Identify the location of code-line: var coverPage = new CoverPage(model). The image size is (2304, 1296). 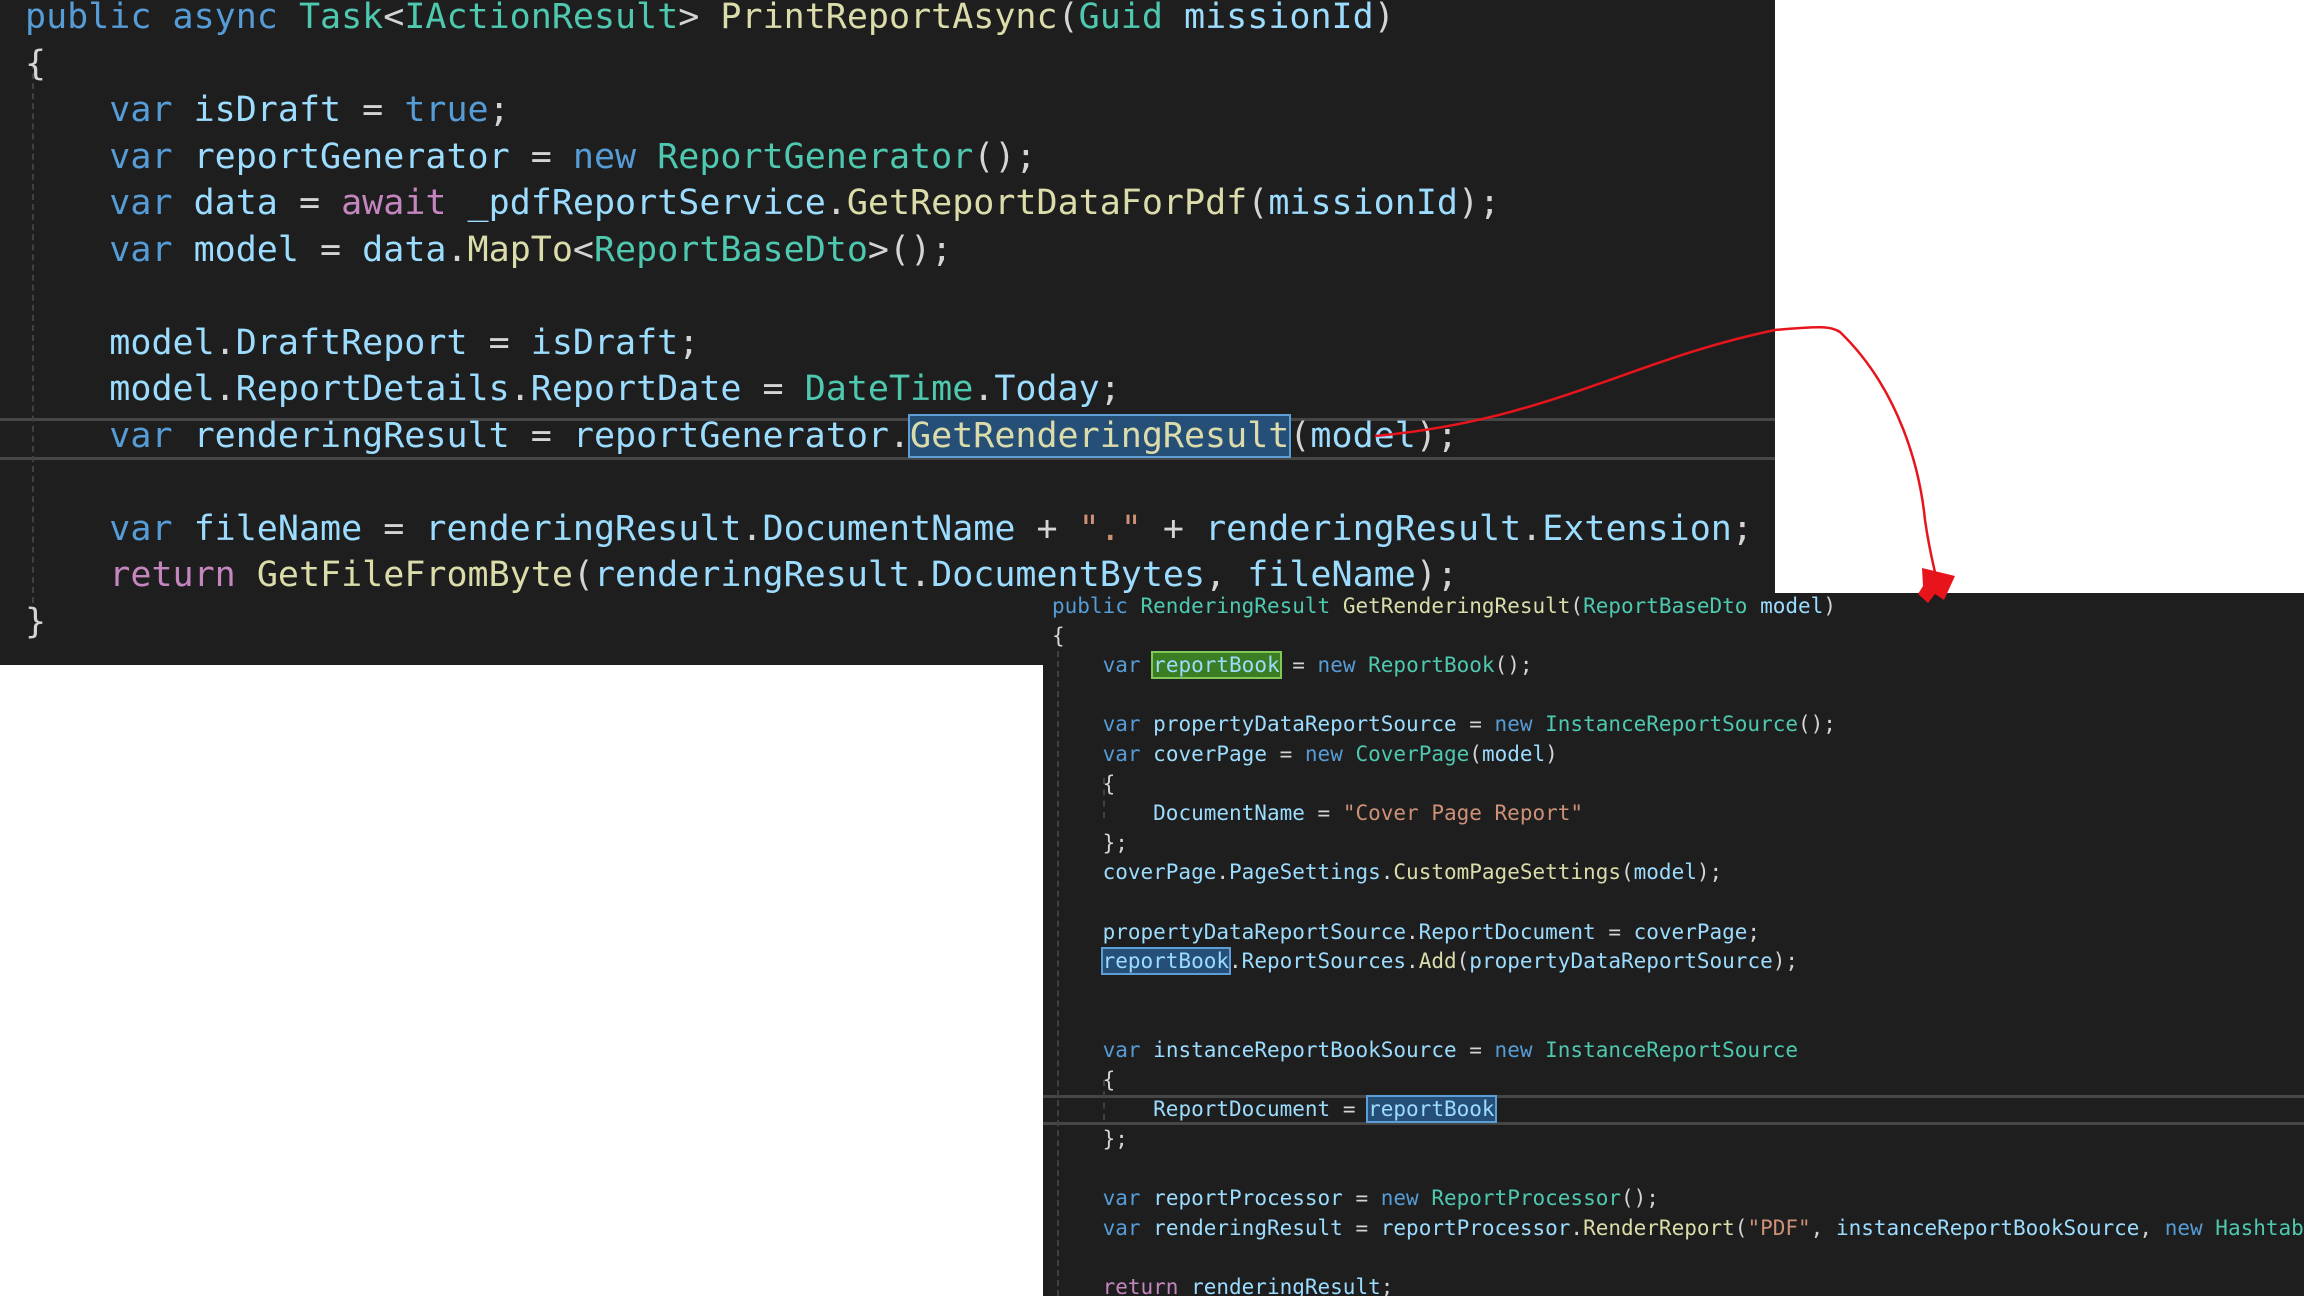
(1305, 754).